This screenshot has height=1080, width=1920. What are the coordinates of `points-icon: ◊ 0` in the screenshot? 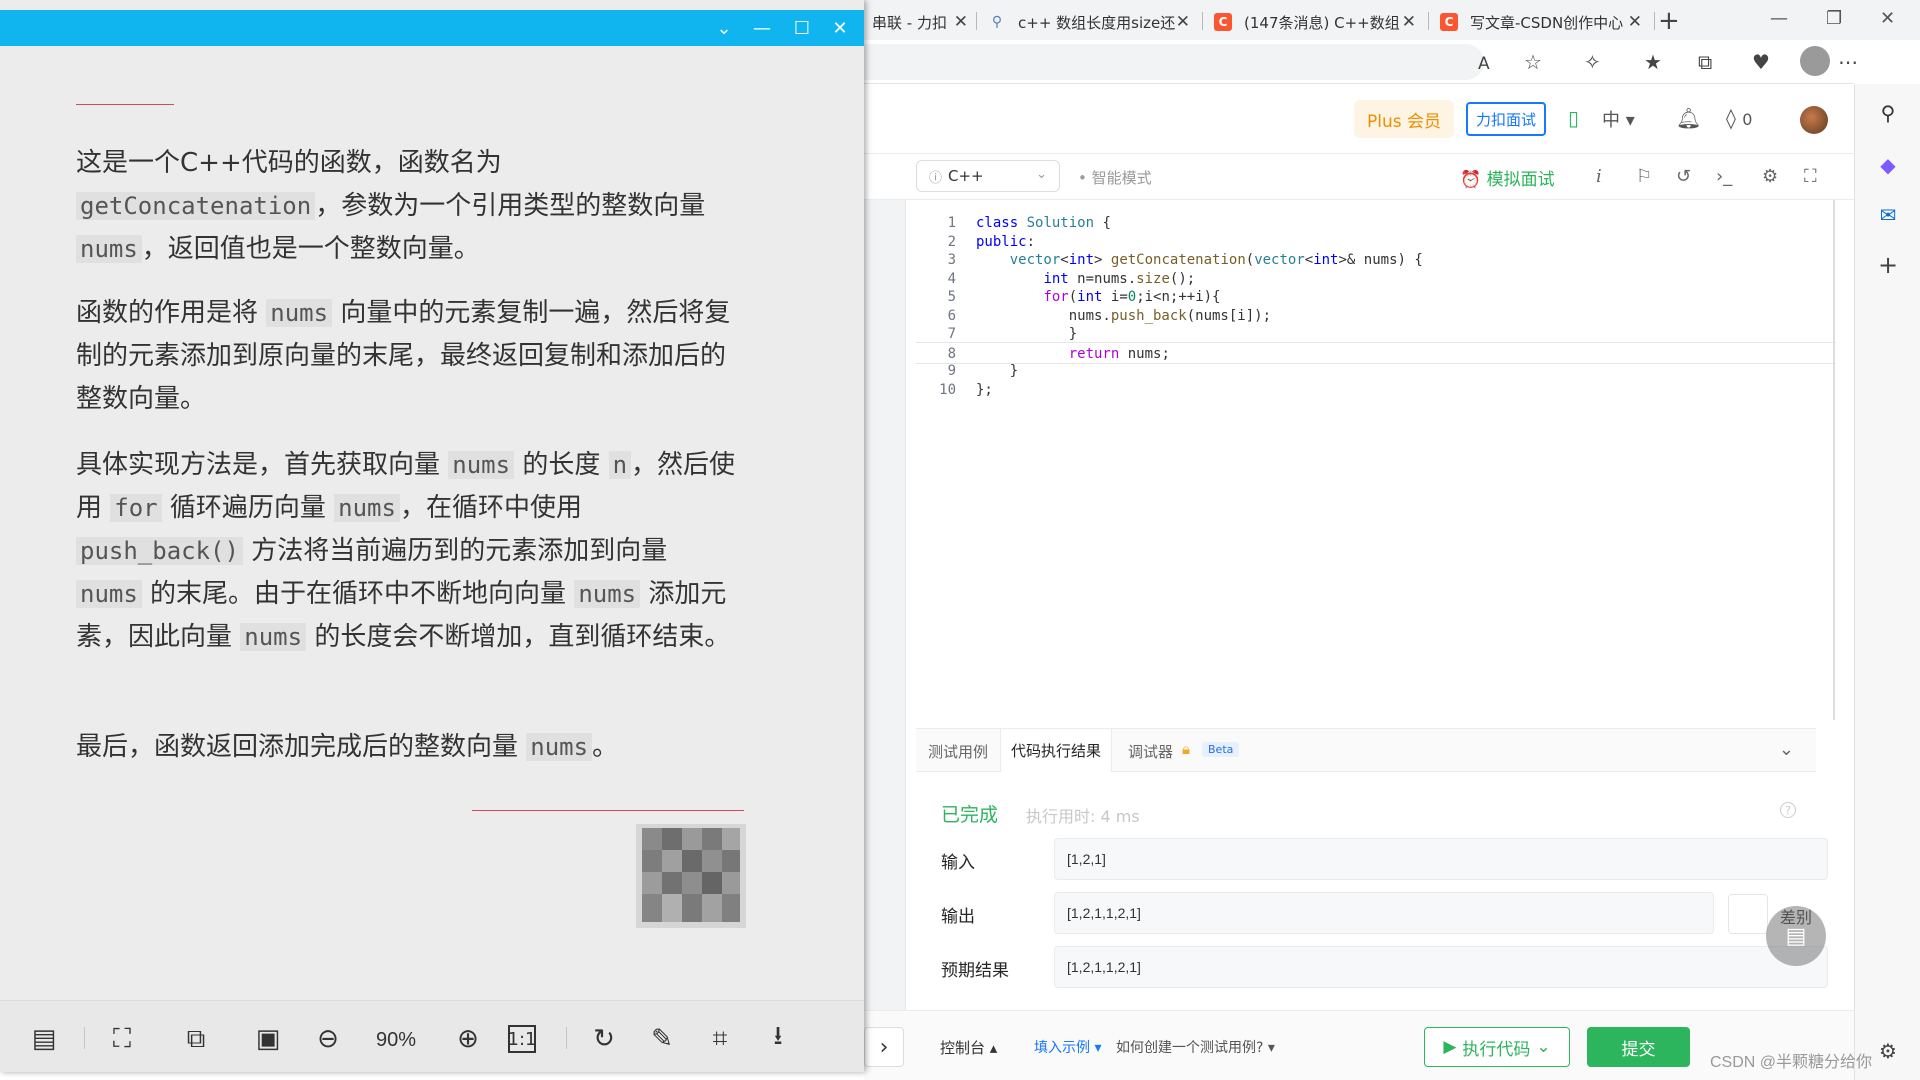 It's located at (1739, 118).